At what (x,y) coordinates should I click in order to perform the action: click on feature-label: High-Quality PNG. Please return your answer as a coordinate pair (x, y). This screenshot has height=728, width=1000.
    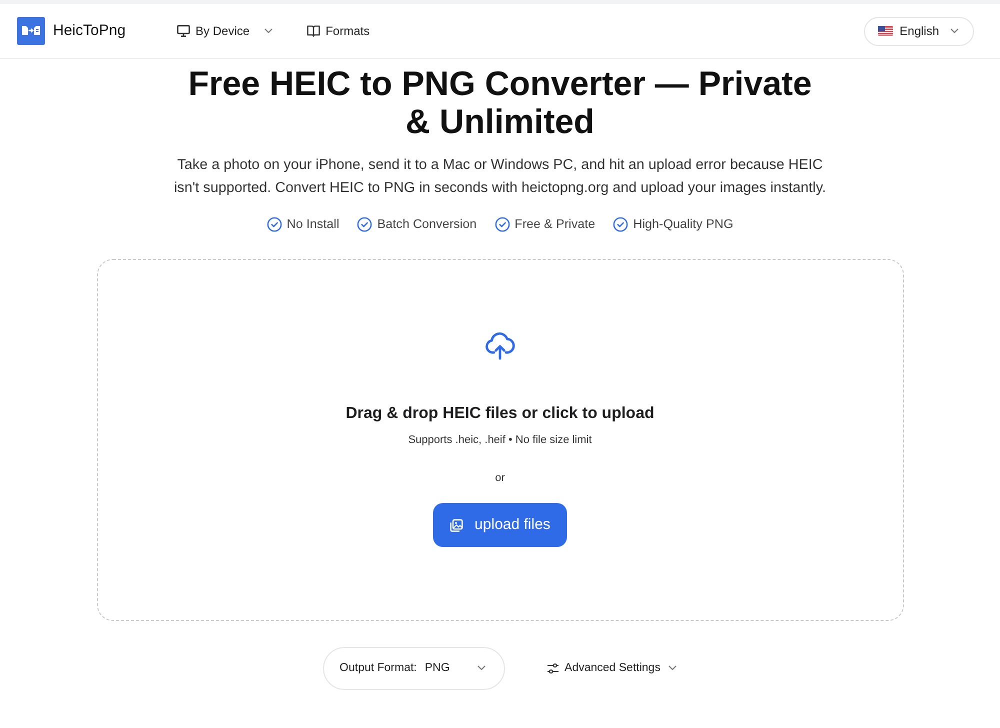
    Looking at the image, I should click on (683, 224).